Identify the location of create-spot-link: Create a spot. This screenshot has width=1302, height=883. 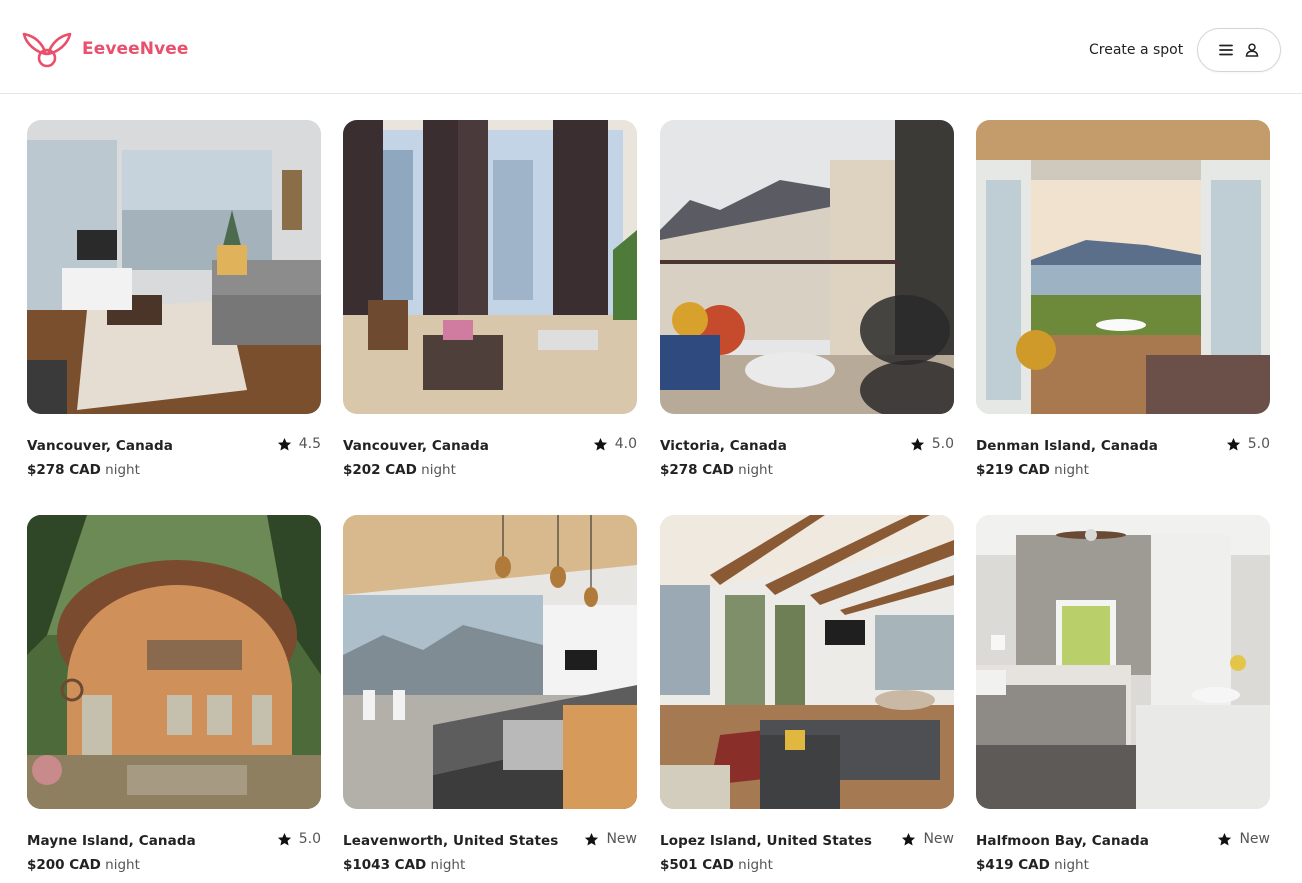
(1136, 50).